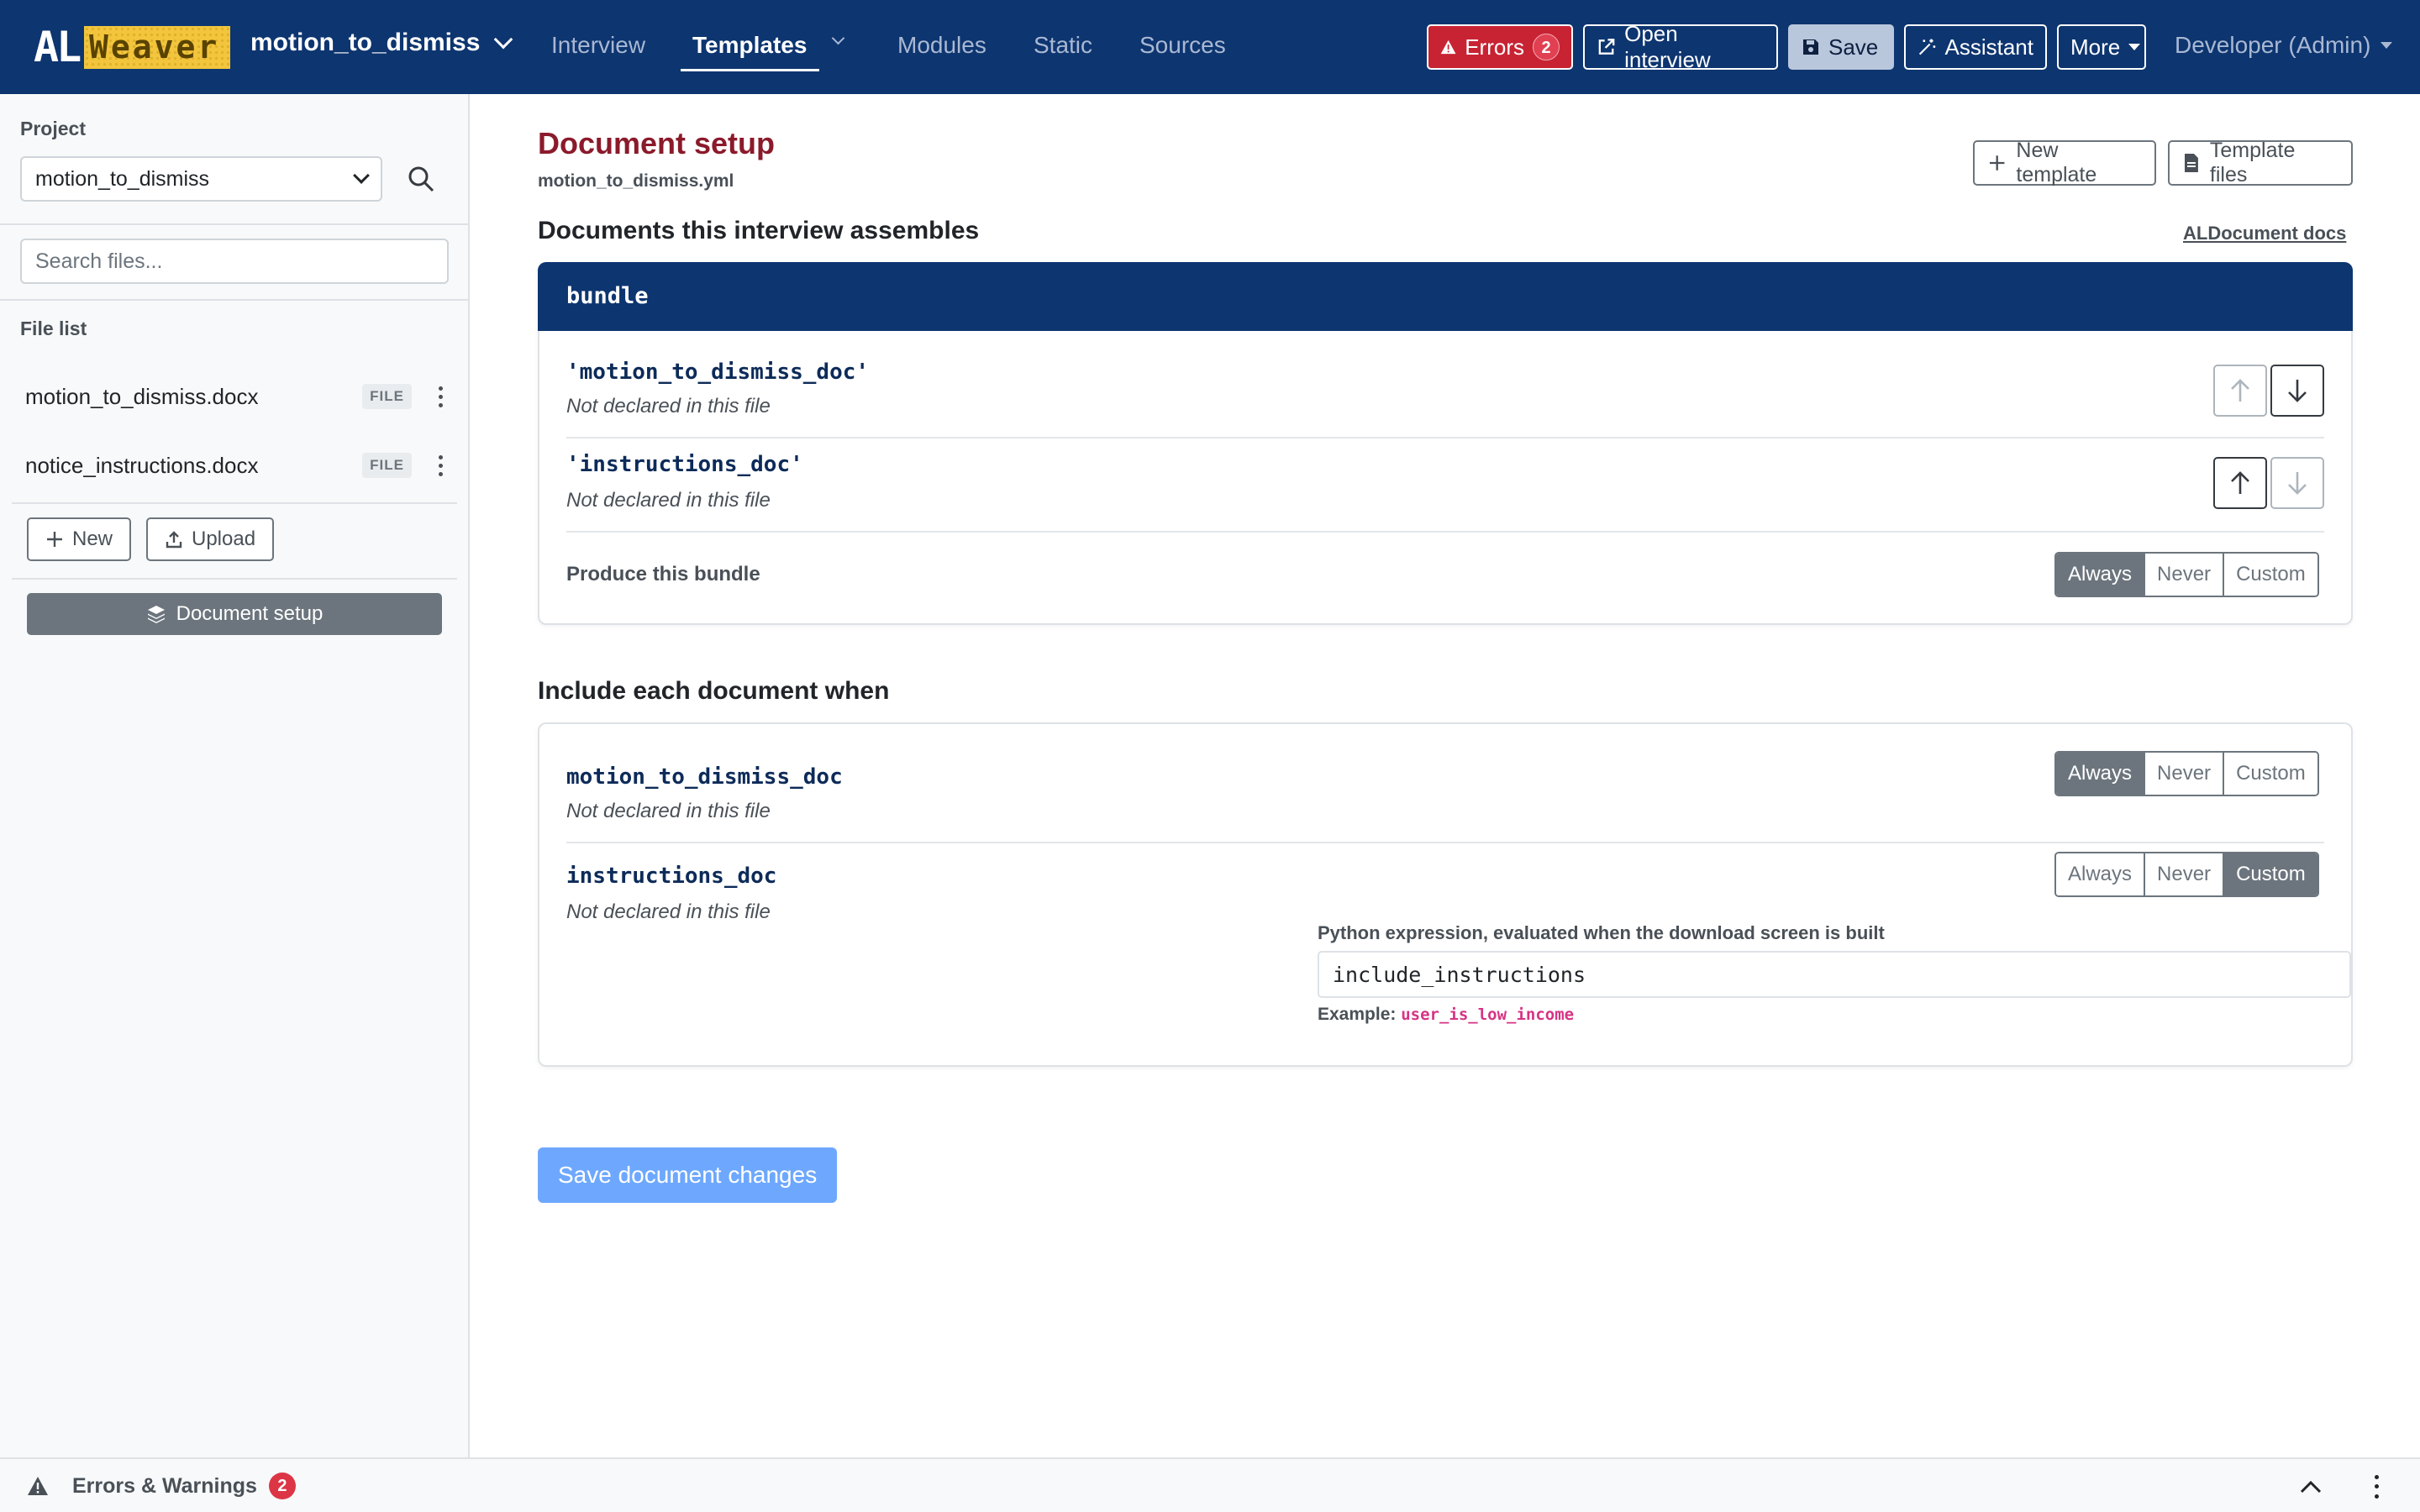  What do you see at coordinates (1854, 47) in the screenshot?
I see `save-label: Save` at bounding box center [1854, 47].